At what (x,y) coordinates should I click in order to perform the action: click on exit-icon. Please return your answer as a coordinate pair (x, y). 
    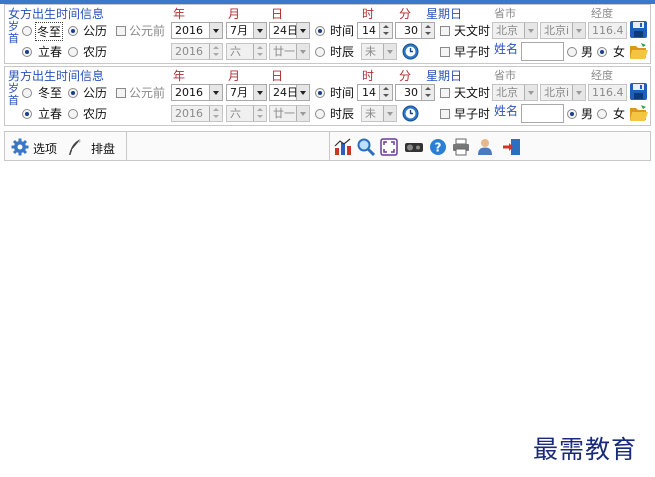
    Looking at the image, I should click on (512, 147).